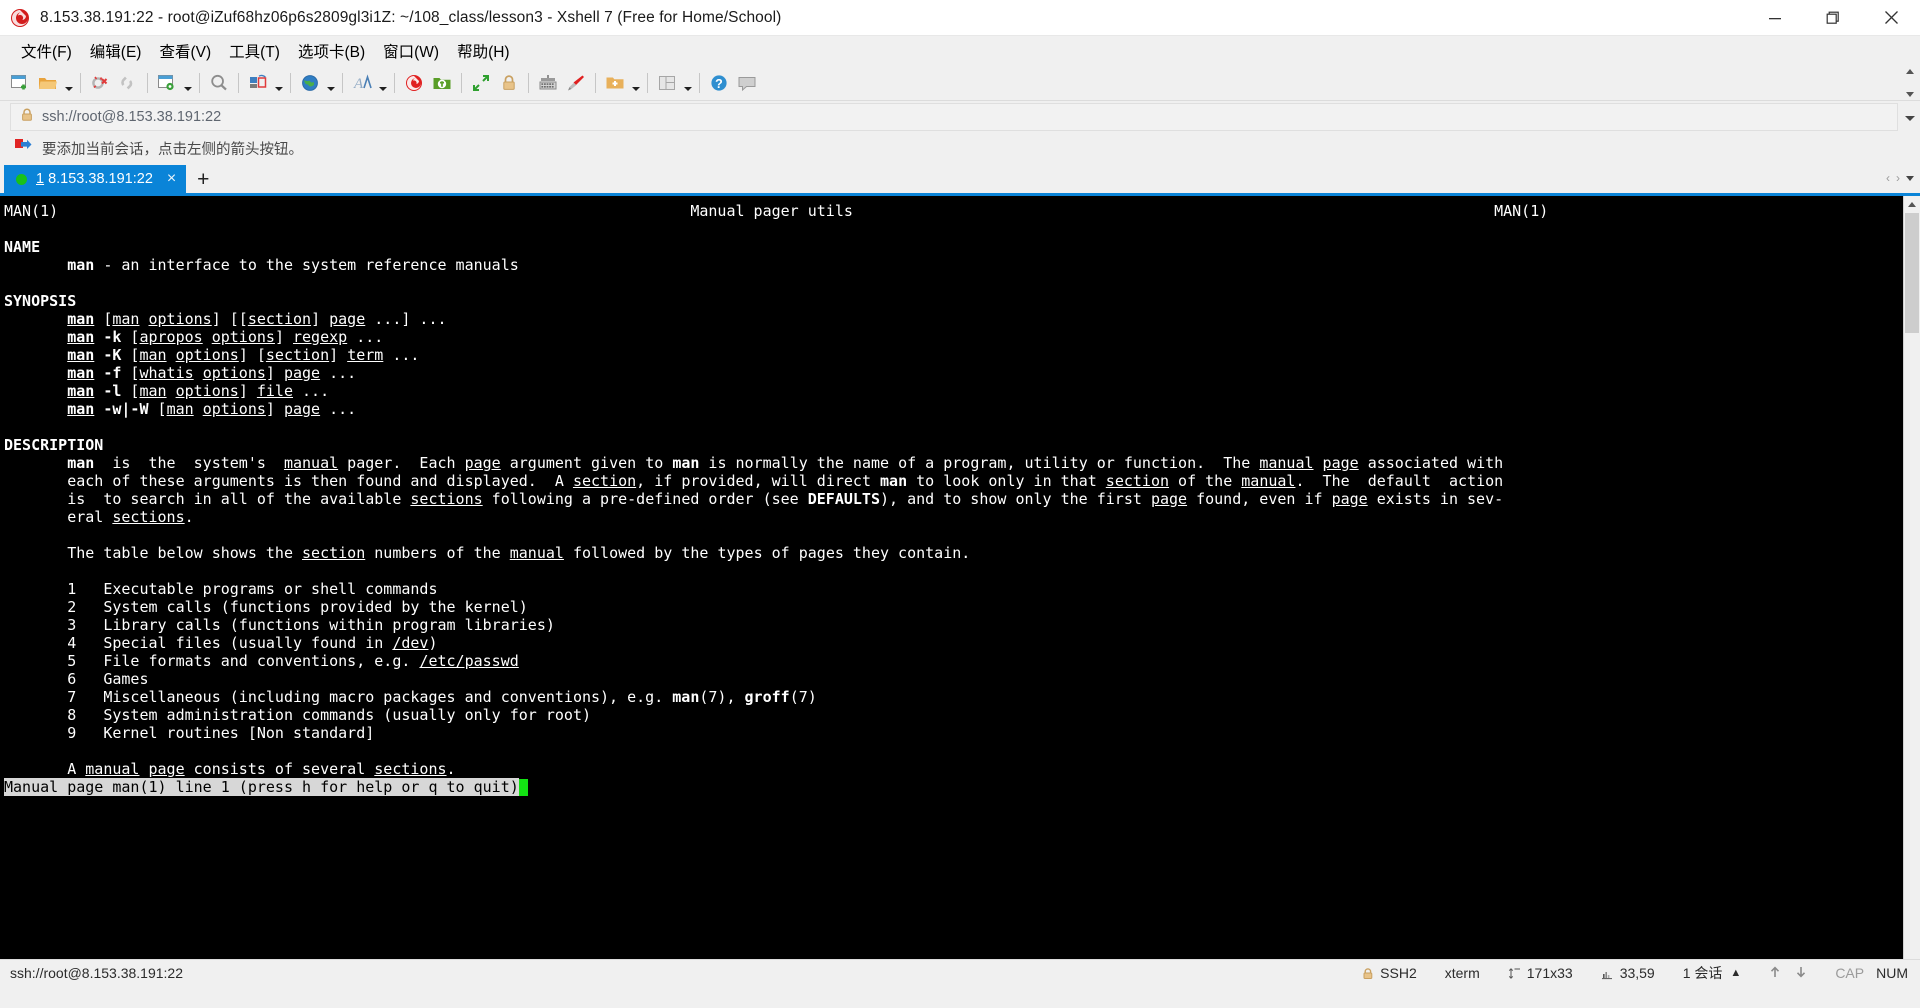  I want to click on tab-number: 1, so click(40, 179).